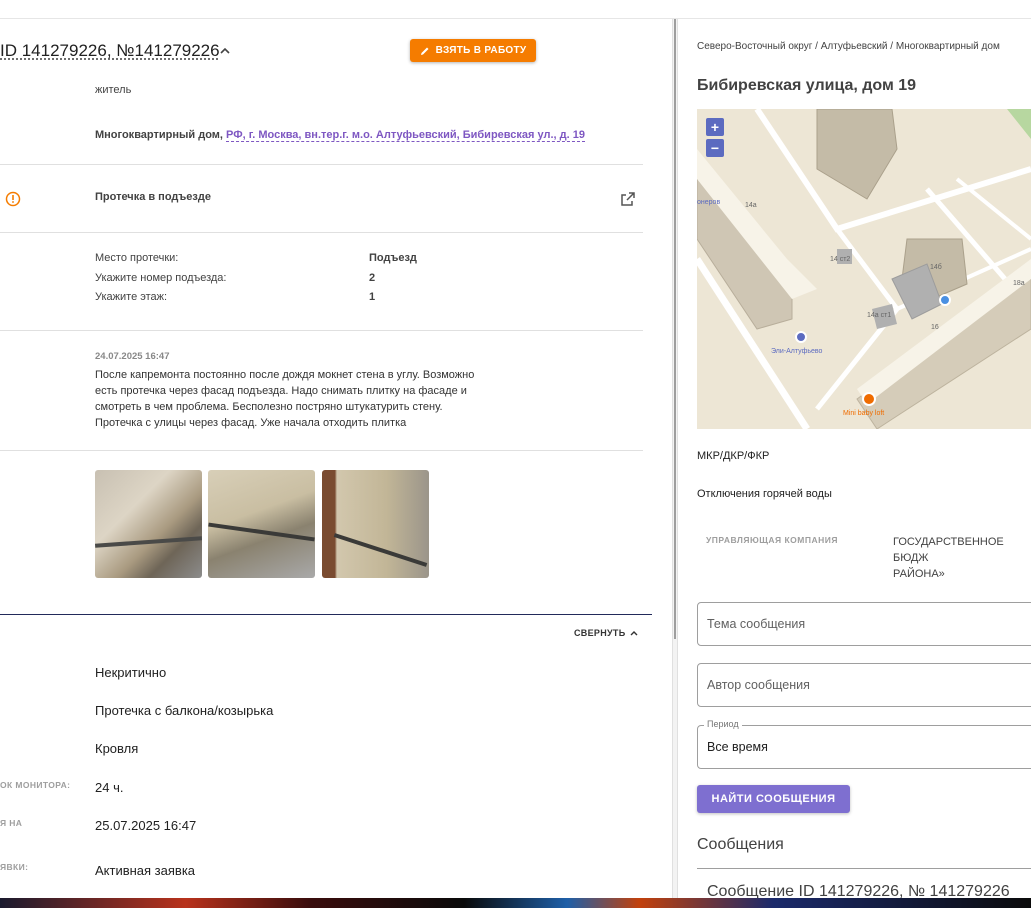 This screenshot has height=908, width=1031. I want to click on period-value: Все время, so click(737, 747).